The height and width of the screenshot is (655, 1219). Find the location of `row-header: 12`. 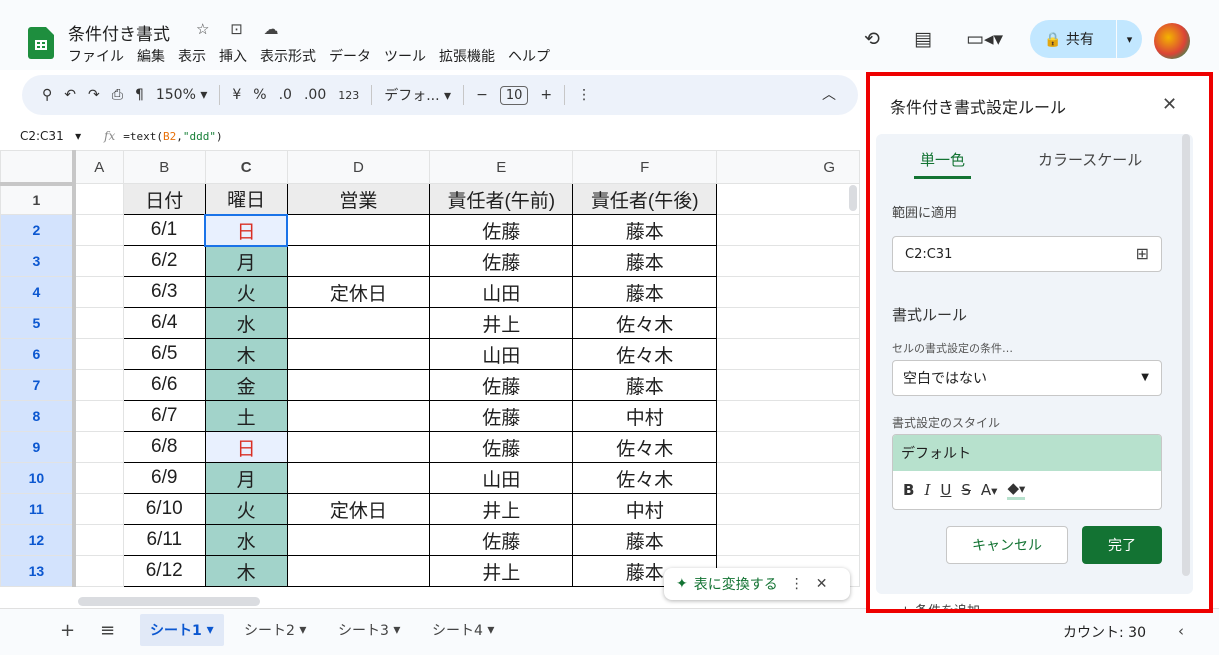

row-header: 12 is located at coordinates (38, 540).